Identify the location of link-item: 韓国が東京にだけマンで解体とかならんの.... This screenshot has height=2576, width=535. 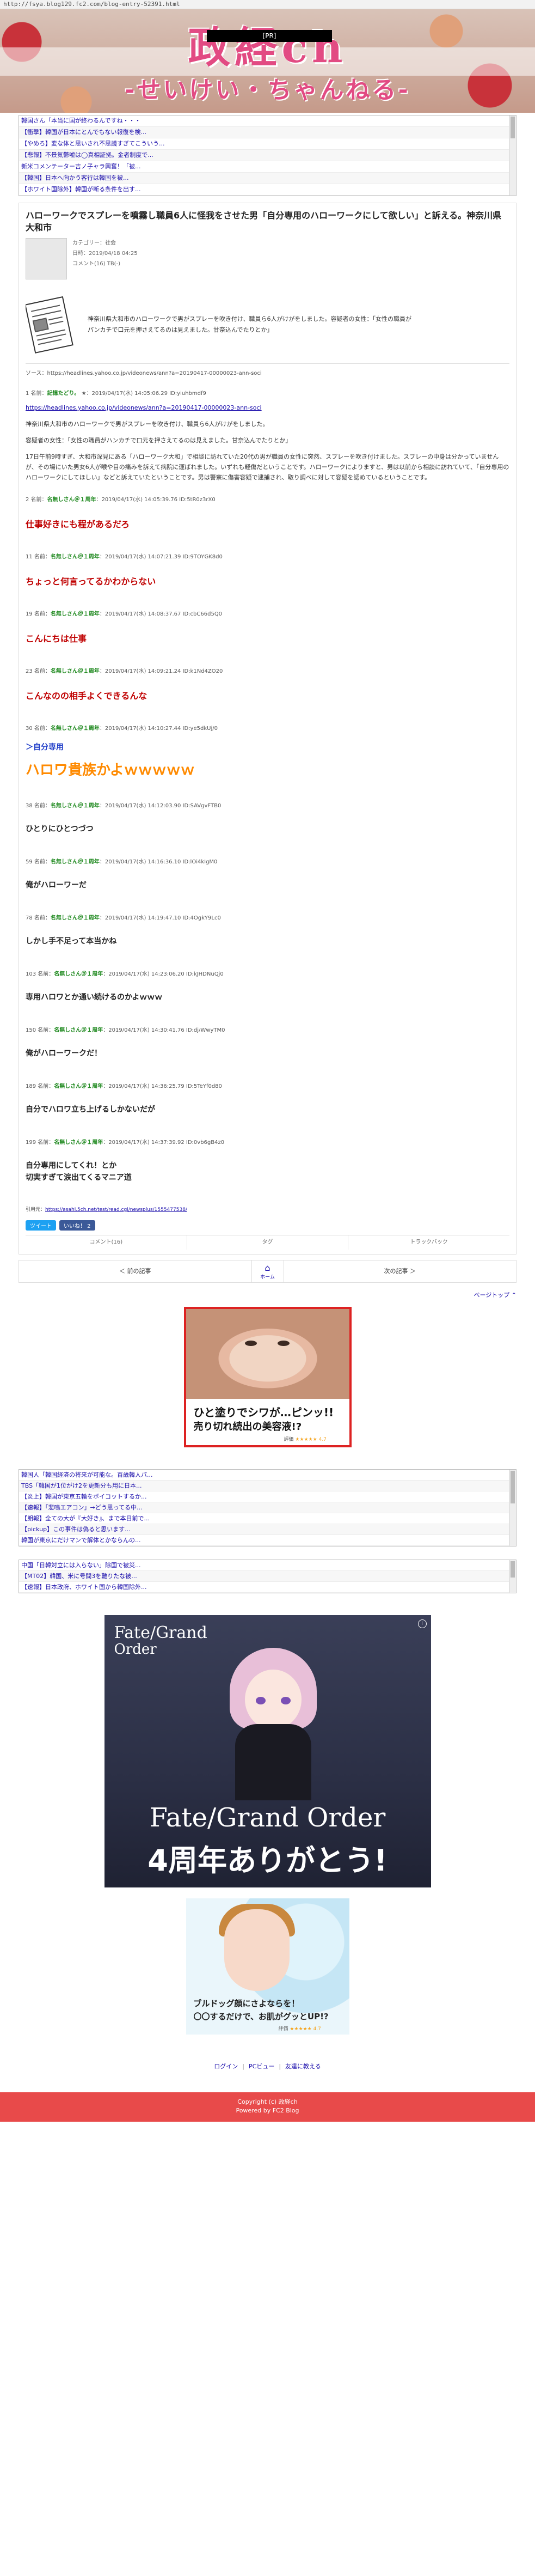
(267, 1541).